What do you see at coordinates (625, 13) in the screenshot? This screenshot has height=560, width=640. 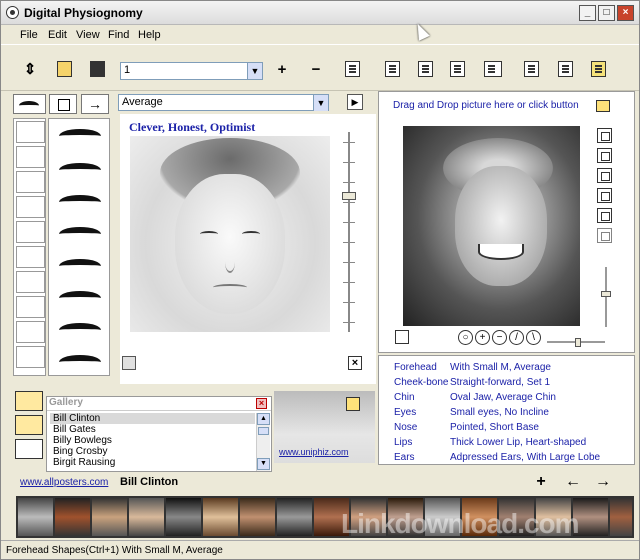 I see `close-button: ×` at bounding box center [625, 13].